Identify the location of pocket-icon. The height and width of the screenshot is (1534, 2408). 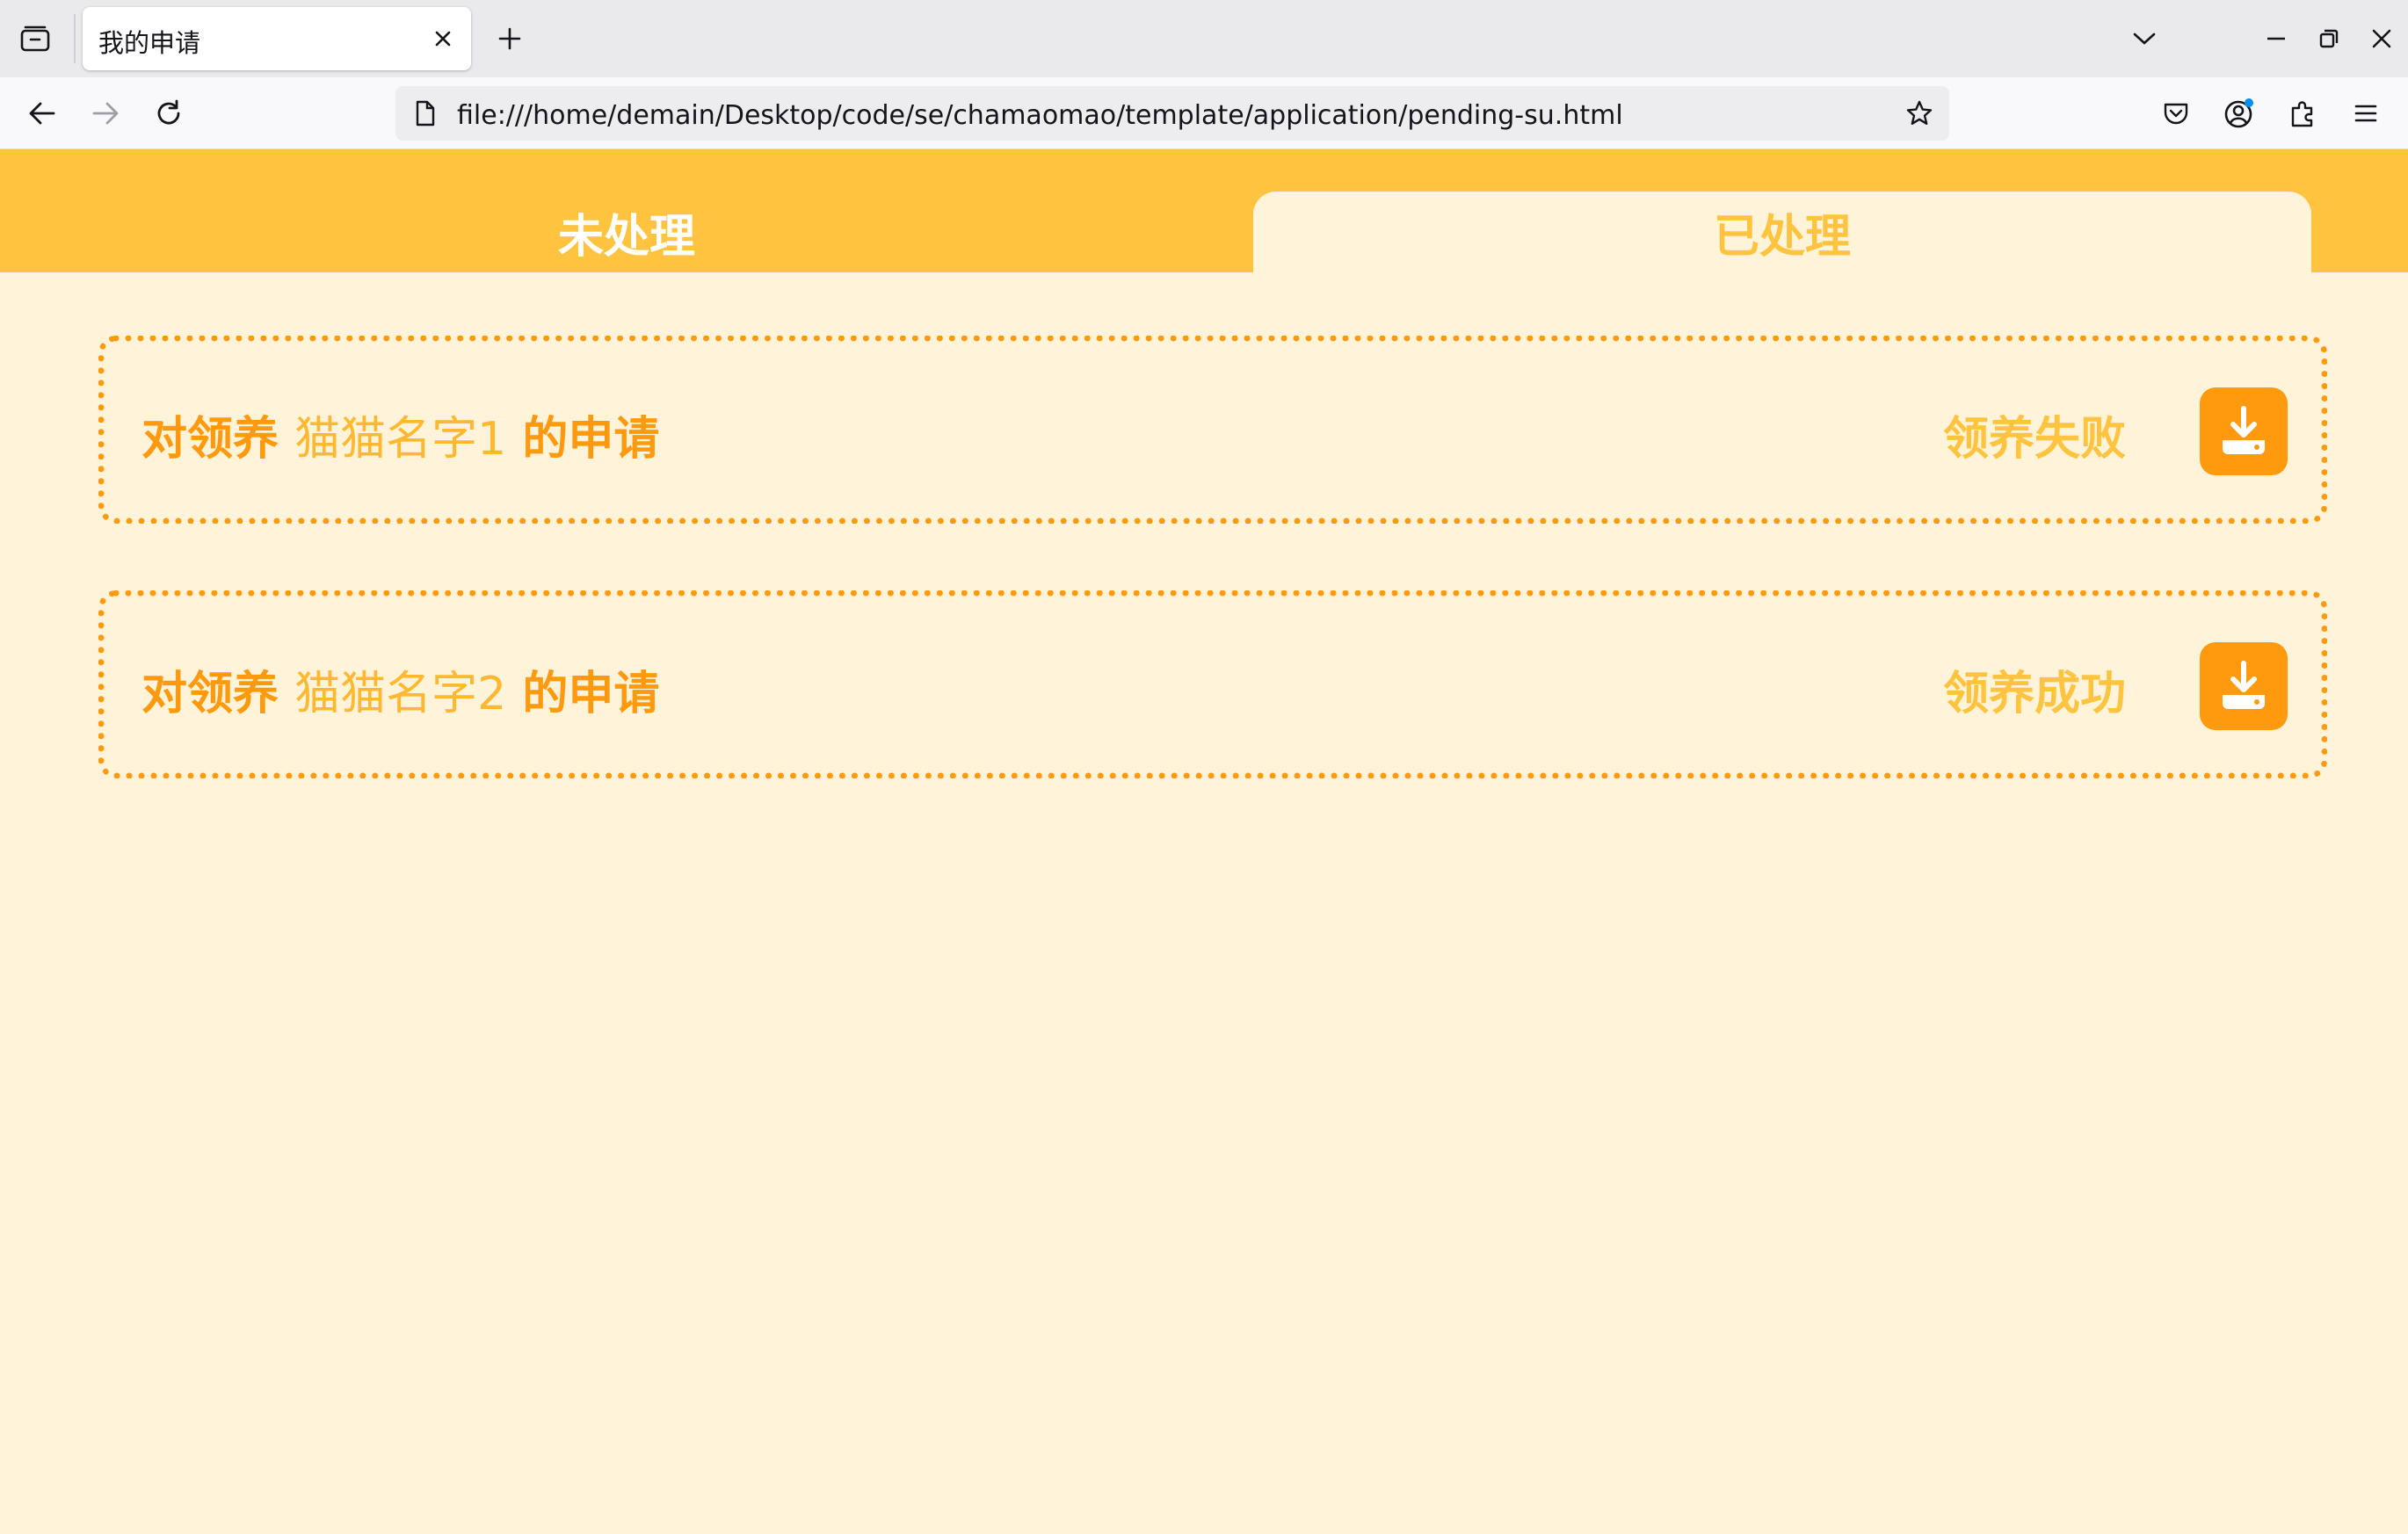
(2176, 113).